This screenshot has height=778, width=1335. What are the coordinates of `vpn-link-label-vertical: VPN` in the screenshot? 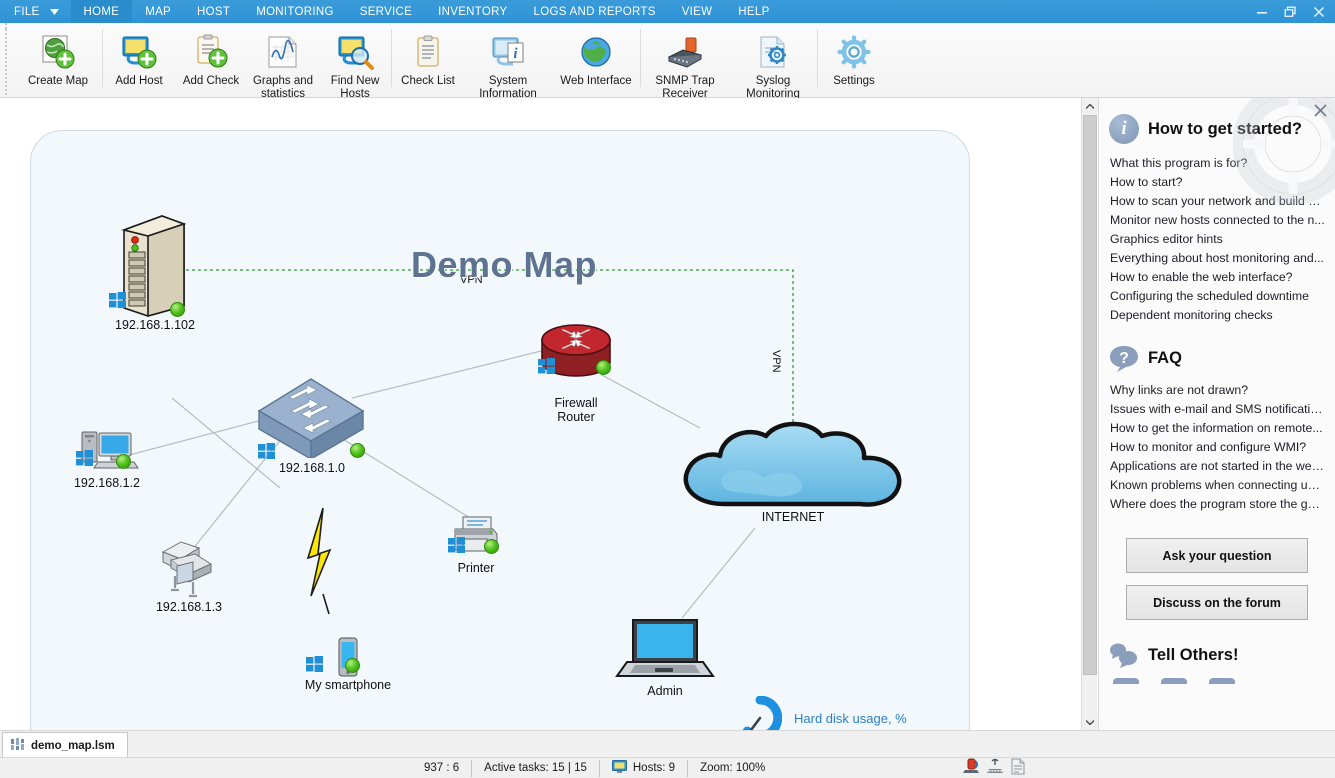 It's located at (776, 361).